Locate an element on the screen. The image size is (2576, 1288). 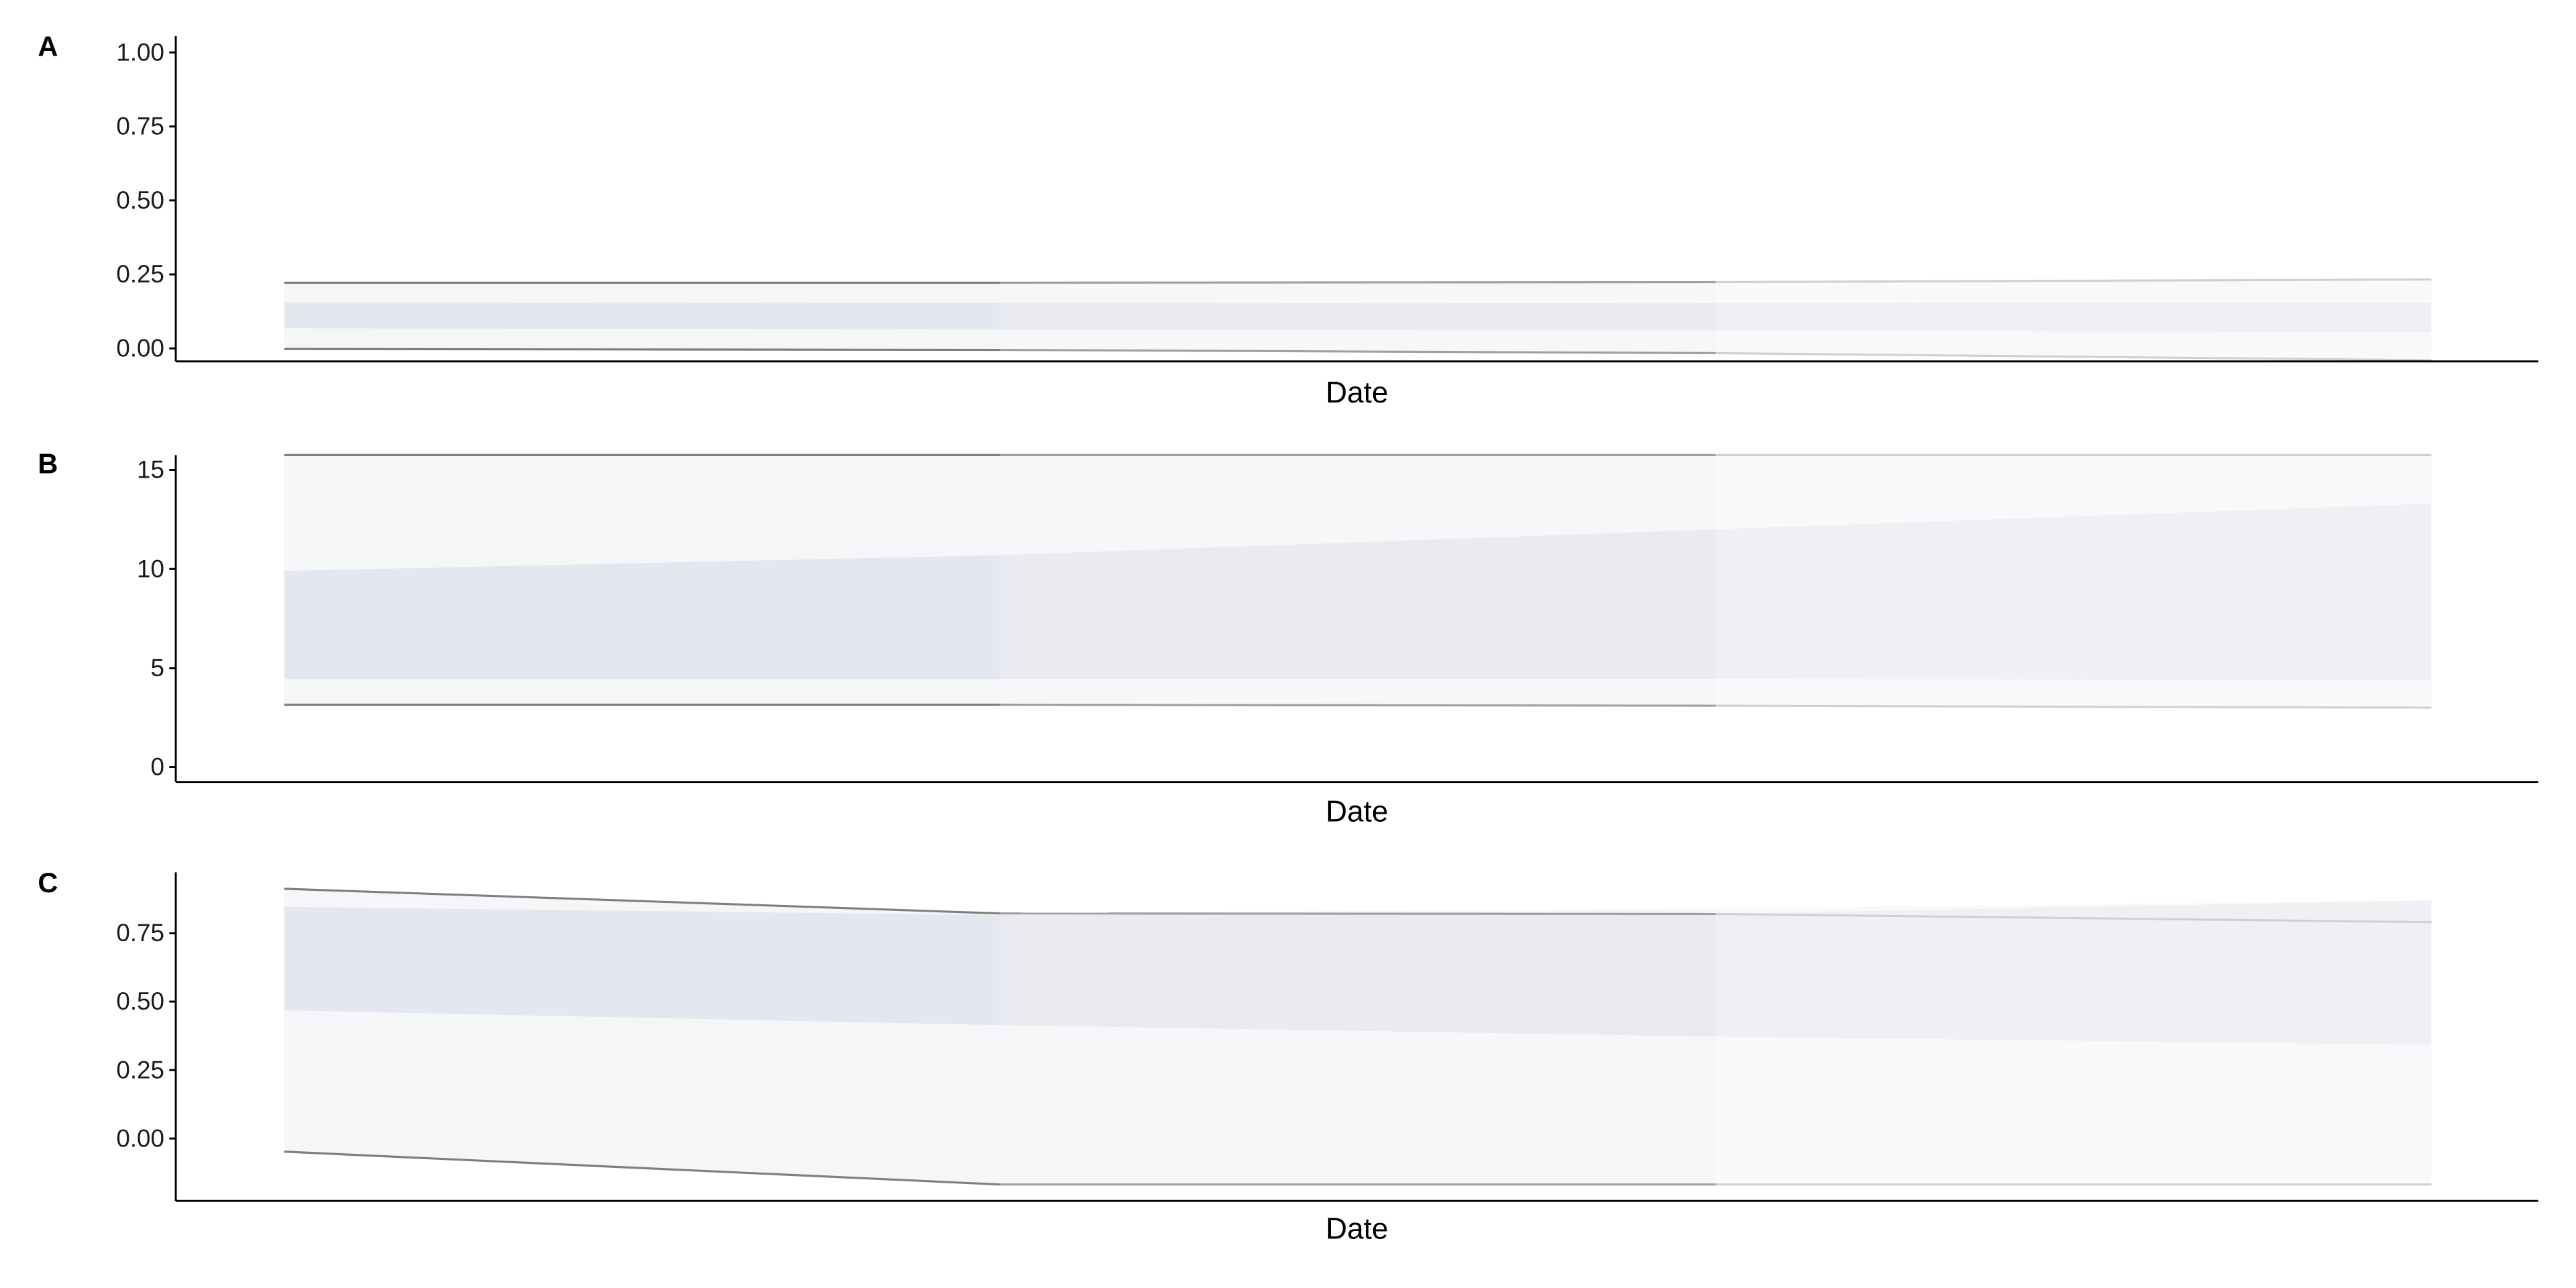
panel-label: B is located at coordinates (48, 463).